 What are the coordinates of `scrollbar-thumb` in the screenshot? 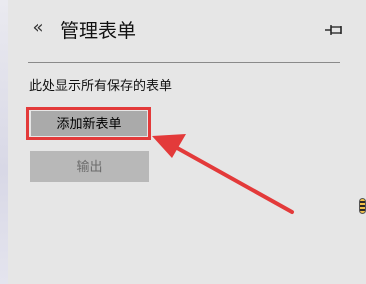 It's located at (362, 206).